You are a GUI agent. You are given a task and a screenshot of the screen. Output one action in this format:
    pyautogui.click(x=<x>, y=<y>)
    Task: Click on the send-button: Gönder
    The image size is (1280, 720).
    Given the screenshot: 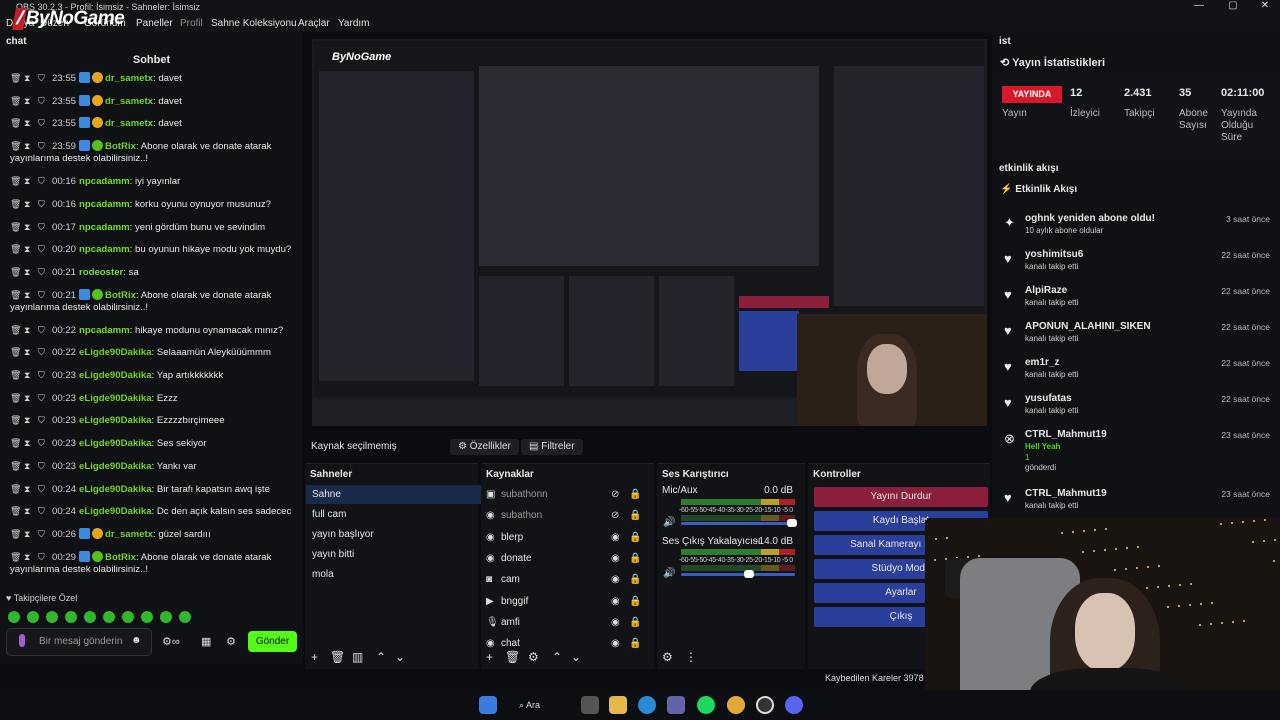 What is the action you would take?
    pyautogui.click(x=272, y=641)
    